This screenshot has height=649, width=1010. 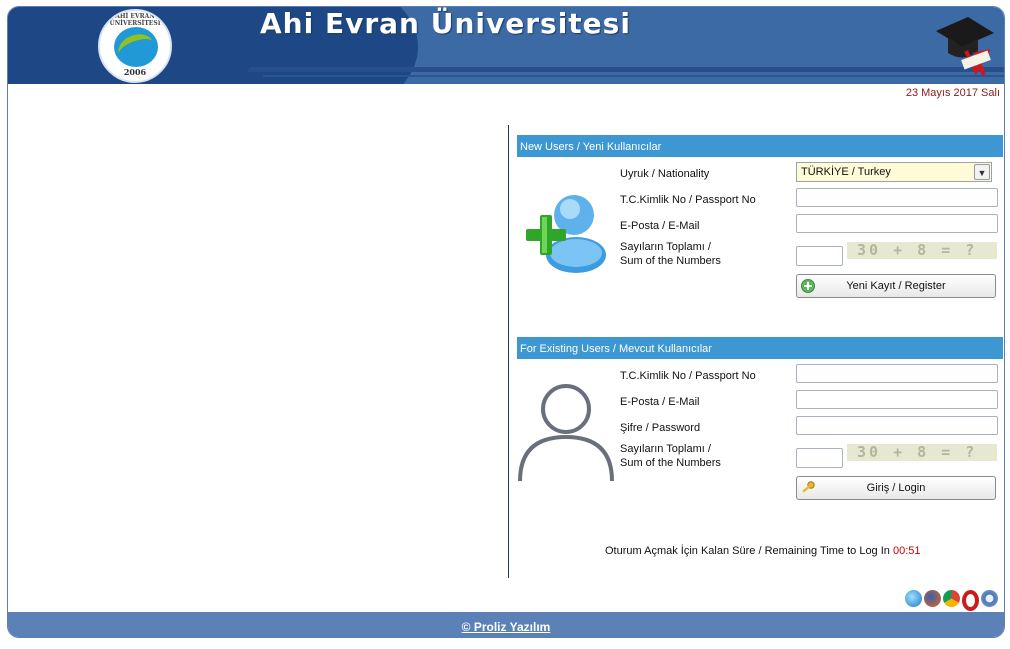 I want to click on existing-users-heading: For Existing Users / Mevcut Kullanıcılar, so click(x=760, y=348).